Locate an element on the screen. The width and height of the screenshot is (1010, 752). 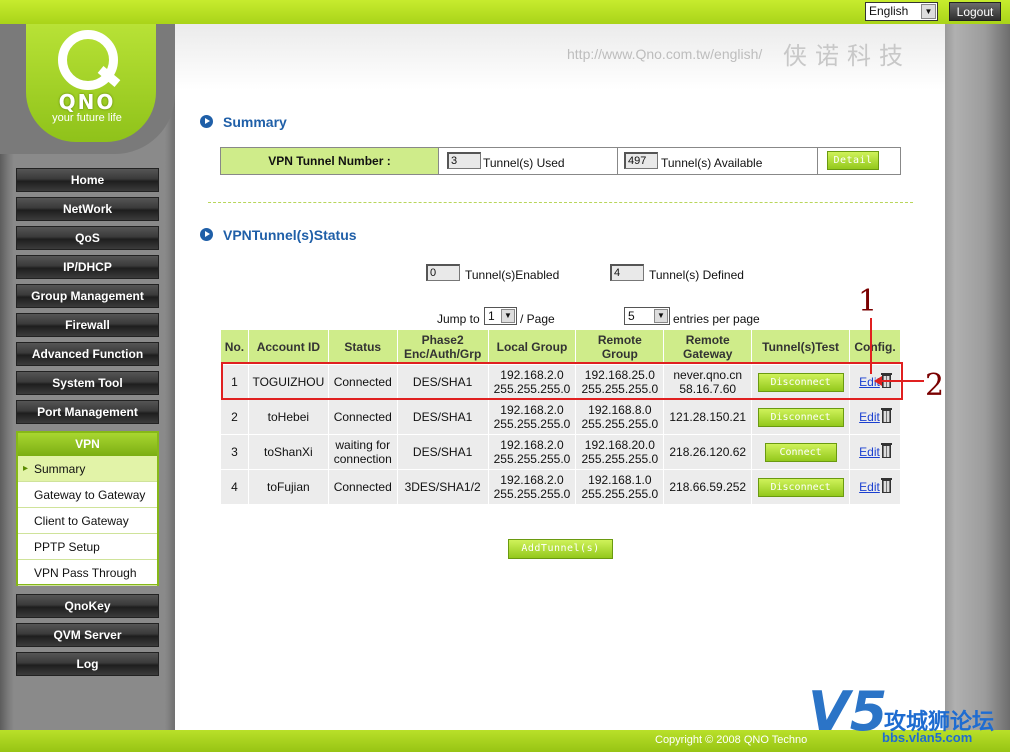
nav-group-management: Group Management is located at coordinates (87, 296).